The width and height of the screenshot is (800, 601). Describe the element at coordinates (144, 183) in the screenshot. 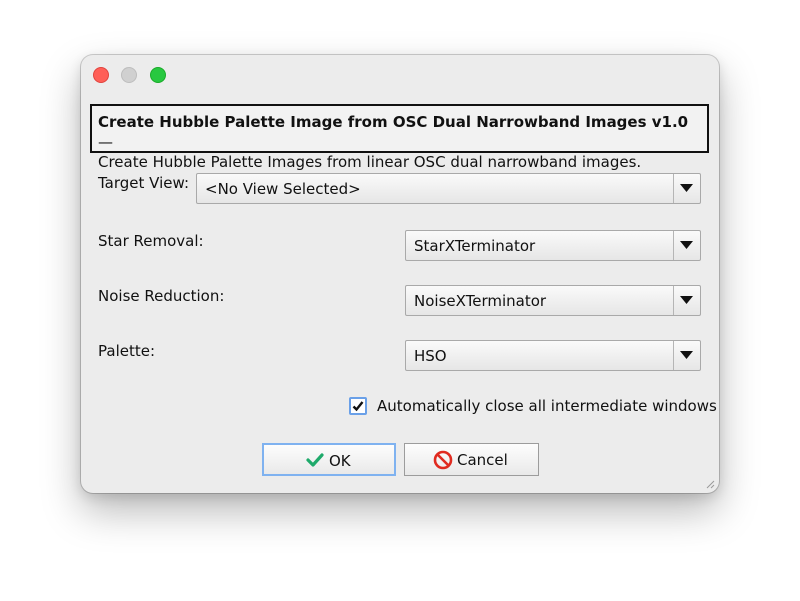

I see `target-view-label: Target View:` at that location.